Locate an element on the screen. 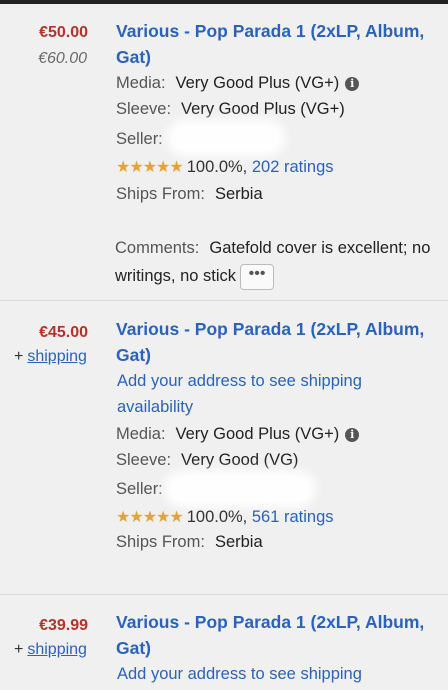 The width and height of the screenshot is (448, 690). expand-comments-button: ••• is located at coordinates (257, 276).